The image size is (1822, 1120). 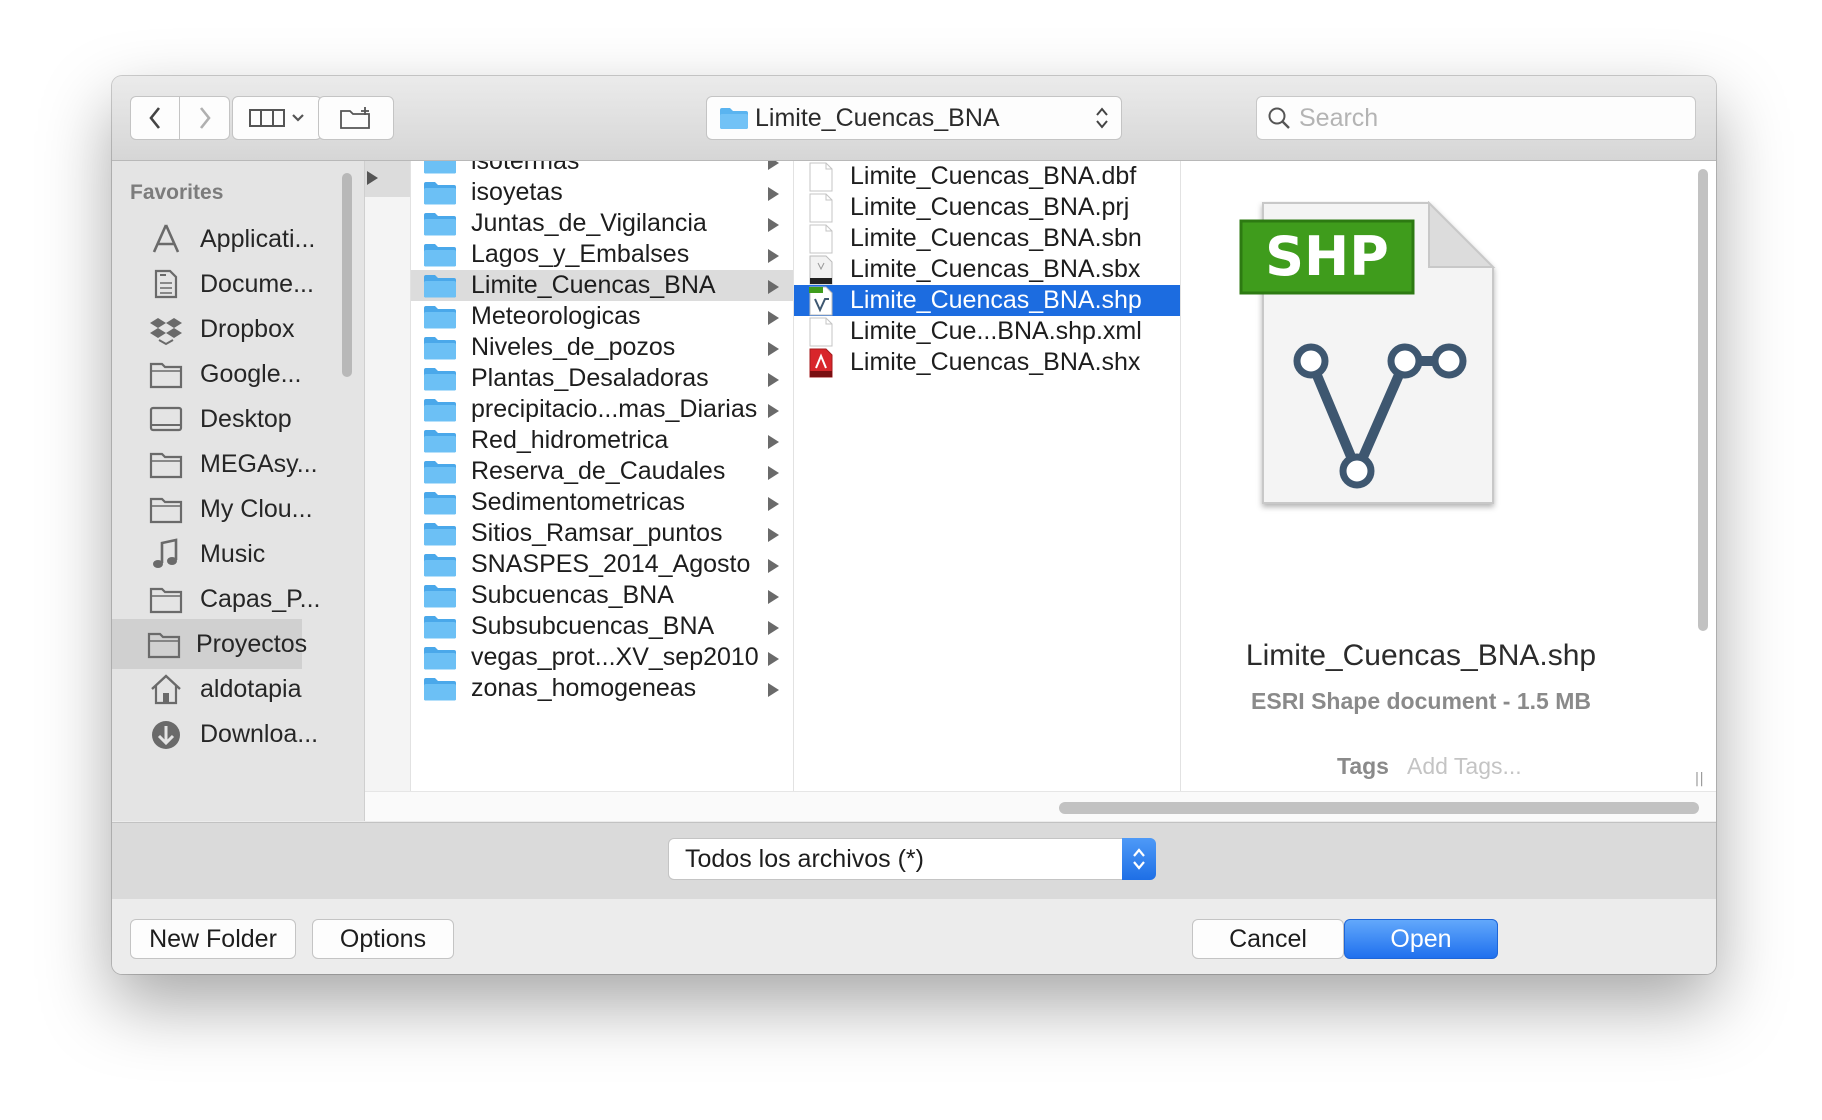 What do you see at coordinates (1379, 808) in the screenshot?
I see `horizontal-scroll-thumb` at bounding box center [1379, 808].